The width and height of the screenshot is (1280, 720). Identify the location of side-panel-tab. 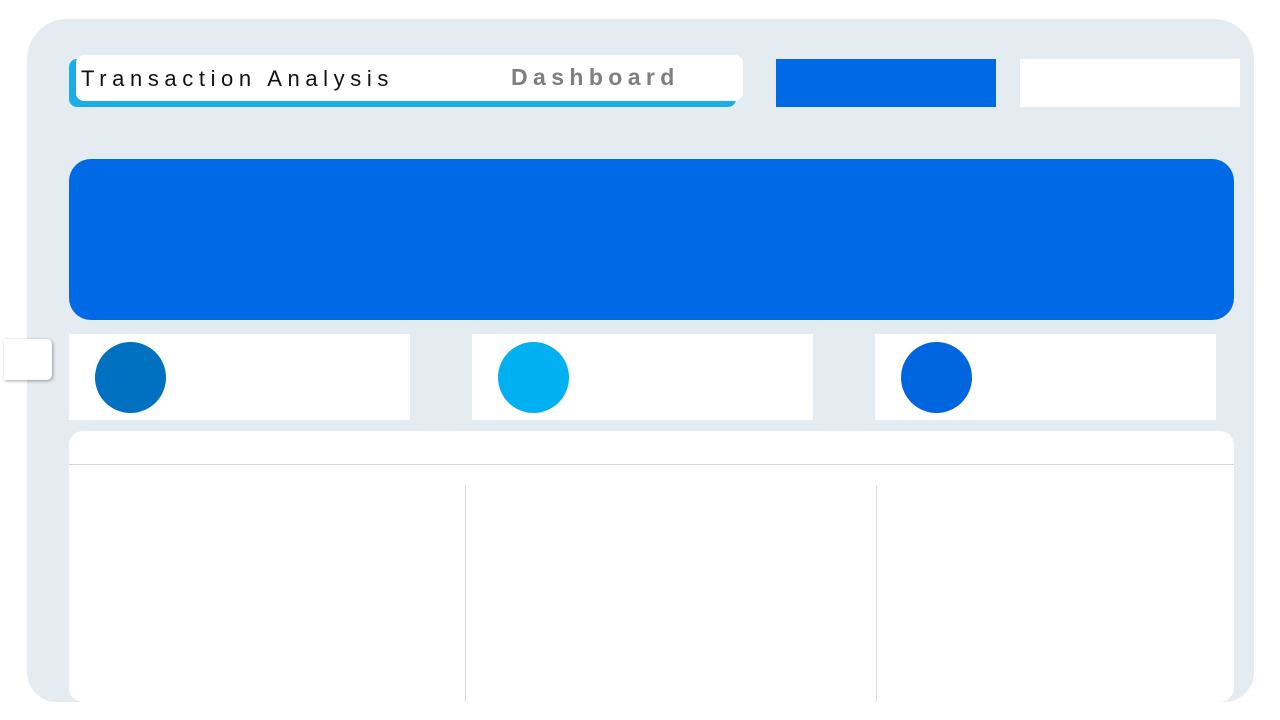
(28, 359).